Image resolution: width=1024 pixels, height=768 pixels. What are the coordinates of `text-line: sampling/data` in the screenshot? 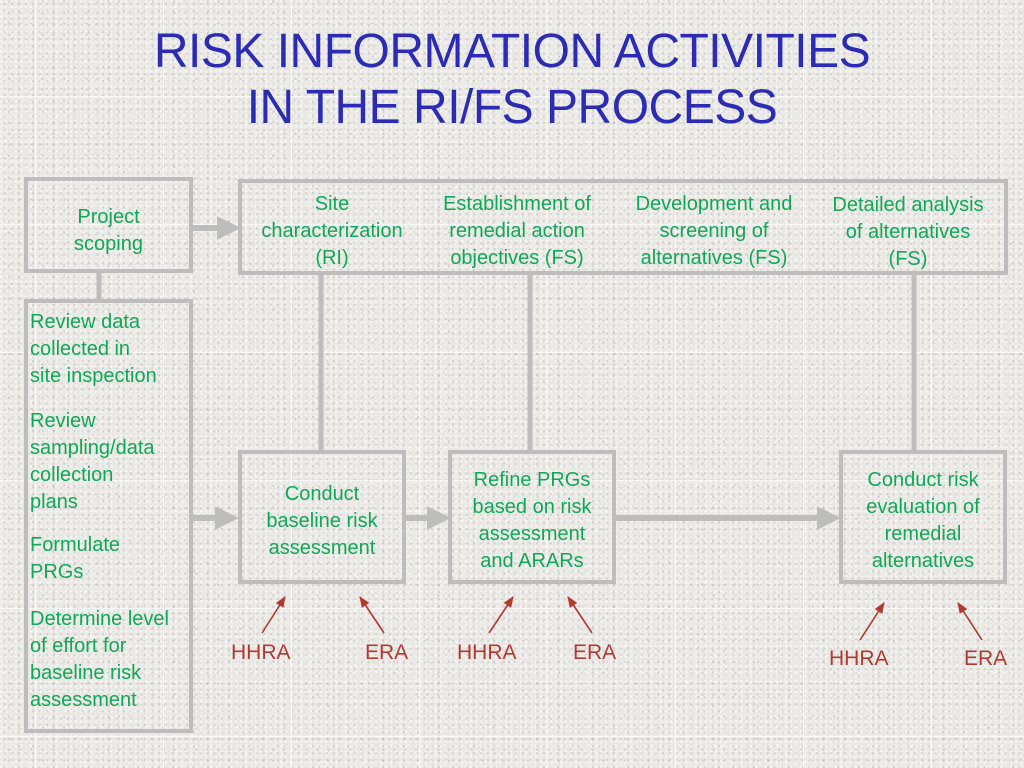 It's located at (92, 448).